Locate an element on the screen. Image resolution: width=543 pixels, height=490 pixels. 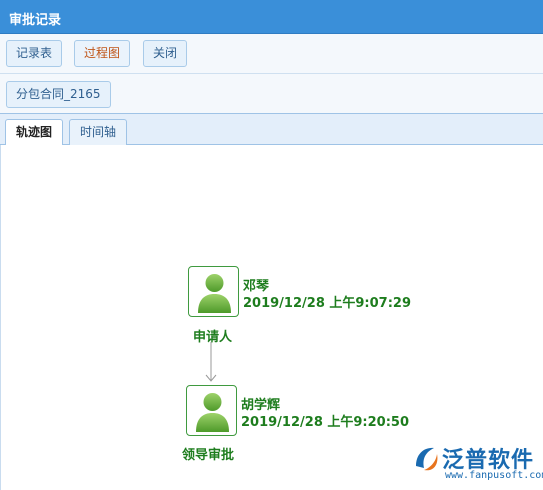
fanpu-watermark: 泛普软件 www.fanpusoft.com is located at coordinates (477, 464).